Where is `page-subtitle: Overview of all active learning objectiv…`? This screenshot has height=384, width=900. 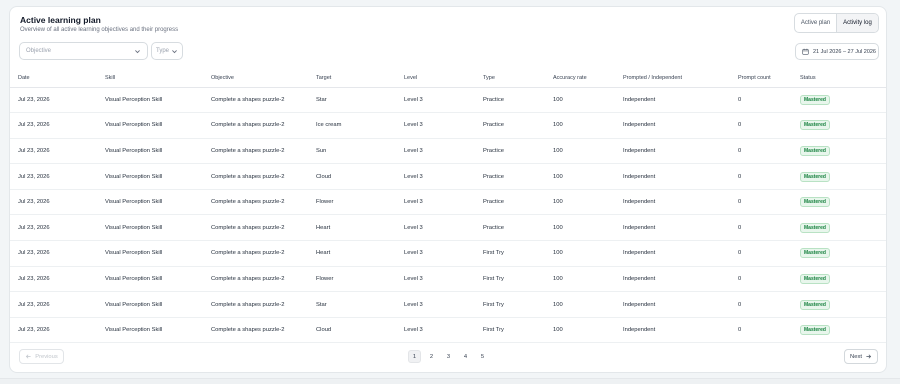
page-subtitle: Overview of all active learning objectiv… is located at coordinates (99, 30).